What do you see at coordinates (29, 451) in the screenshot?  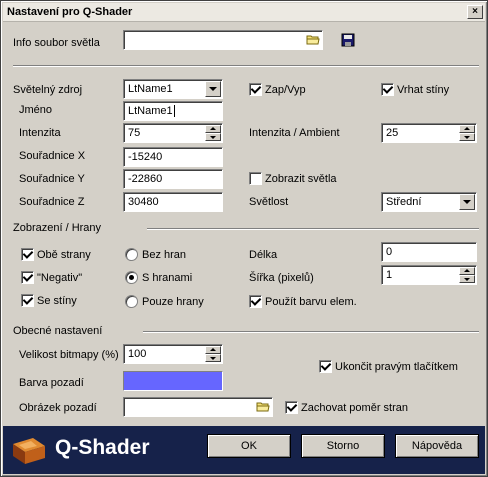 I see `q-shader-logo-icon` at bounding box center [29, 451].